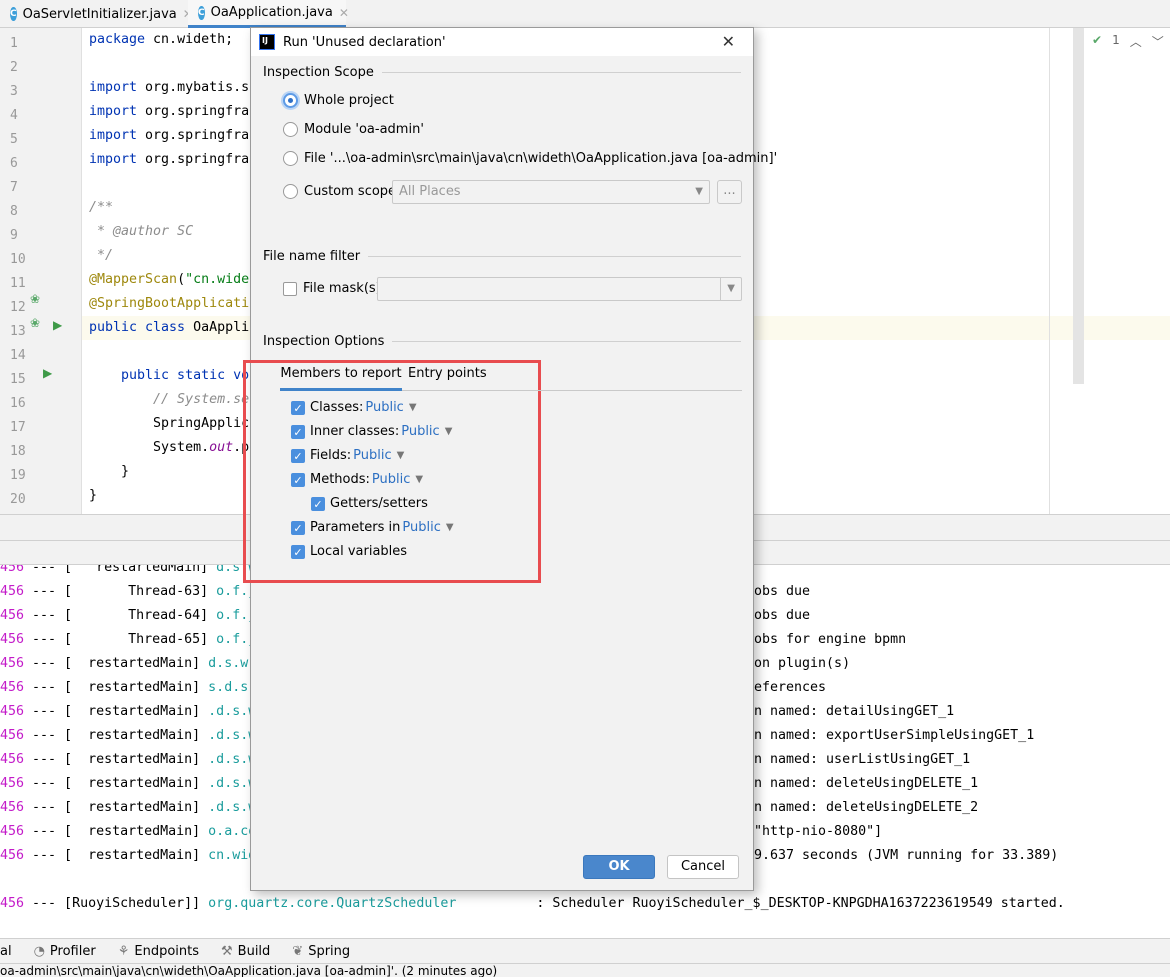  Describe the element at coordinates (341, 378) in the screenshot. I see `subtab-members-to-report: Members to report` at that location.